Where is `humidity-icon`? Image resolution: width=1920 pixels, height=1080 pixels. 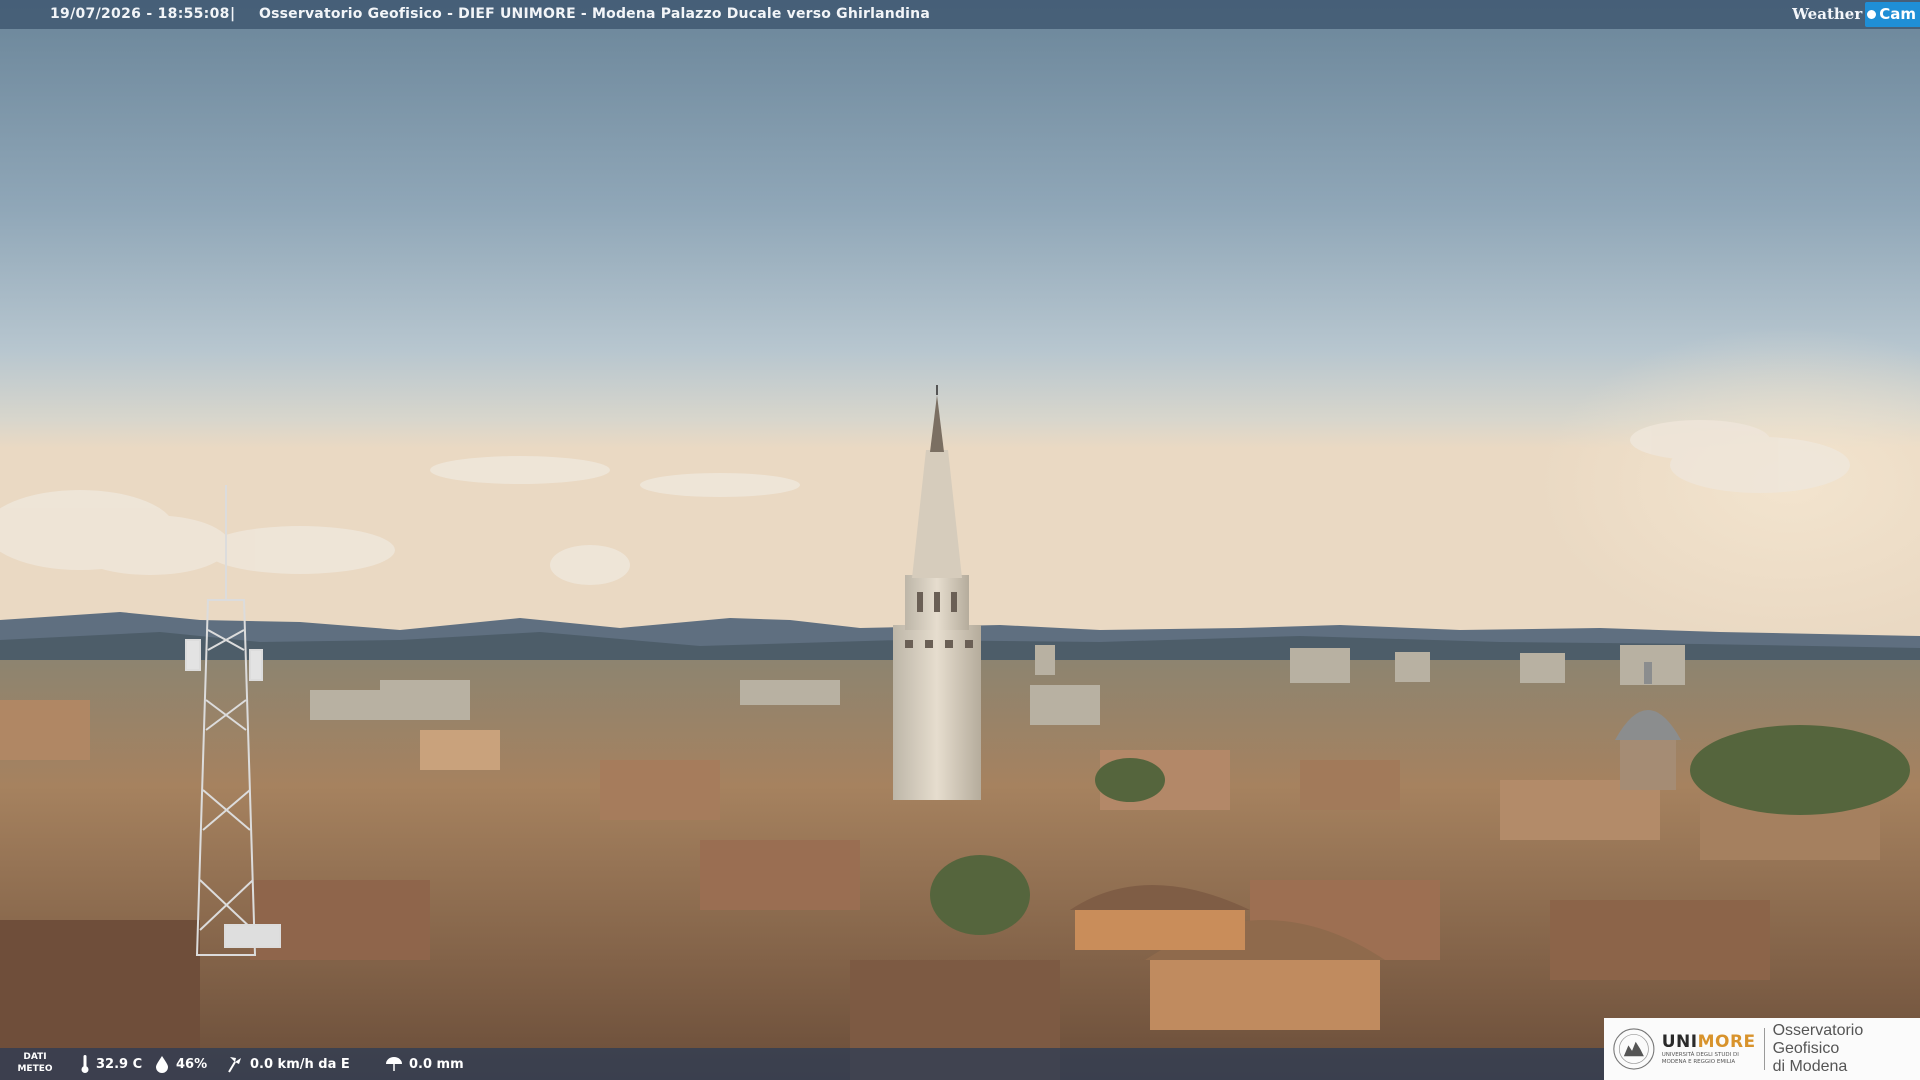 humidity-icon is located at coordinates (162, 1064).